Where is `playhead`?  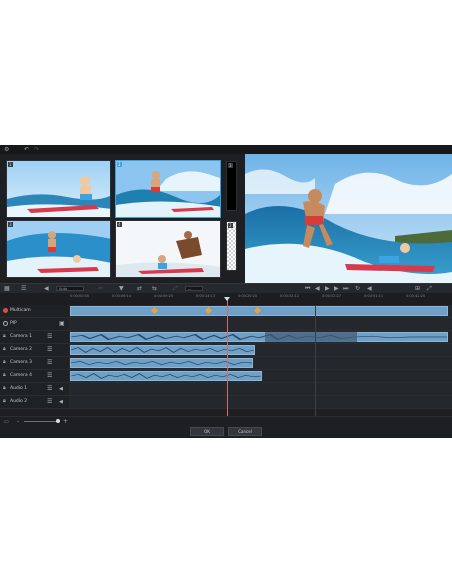 playhead is located at coordinates (227, 357).